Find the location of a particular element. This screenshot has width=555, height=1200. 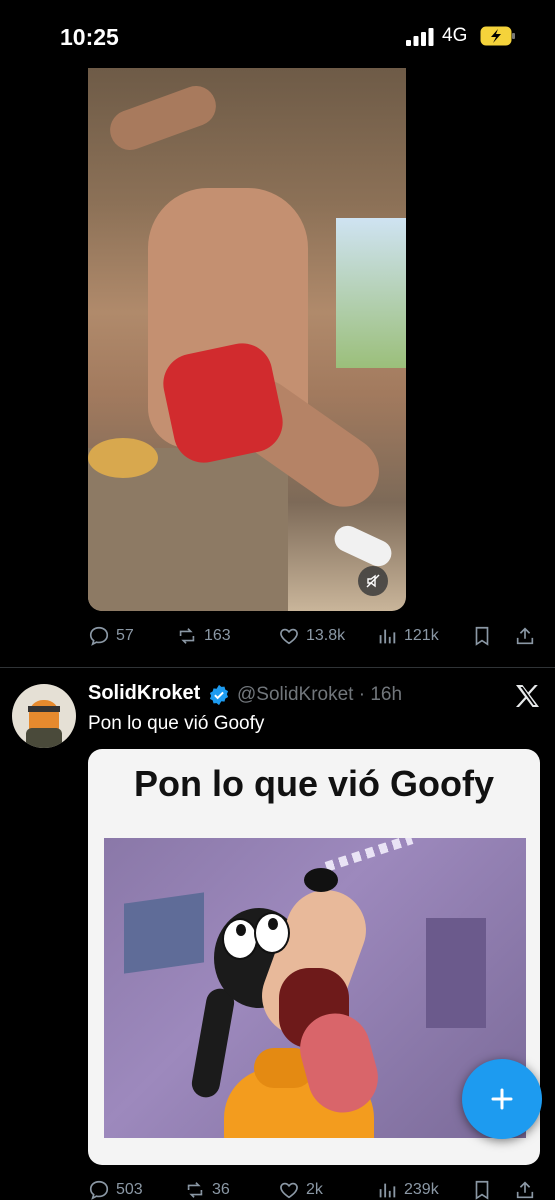

verified-icon is located at coordinates (219, 695).